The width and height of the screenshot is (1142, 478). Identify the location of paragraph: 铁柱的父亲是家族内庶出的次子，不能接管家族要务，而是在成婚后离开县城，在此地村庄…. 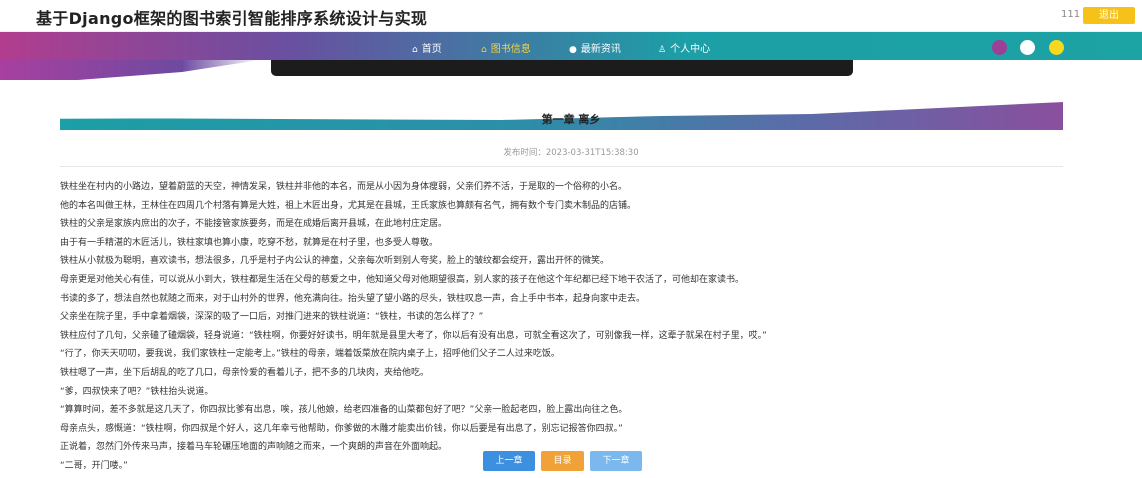
(254, 224).